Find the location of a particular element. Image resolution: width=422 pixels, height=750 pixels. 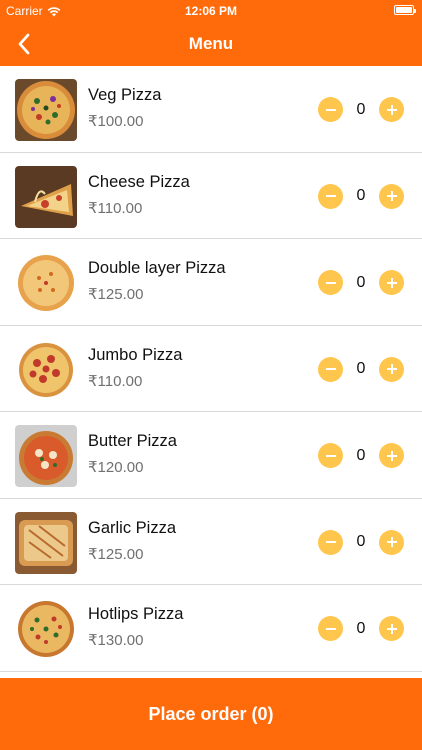

item-name: Double layer Pizza is located at coordinates (157, 268).